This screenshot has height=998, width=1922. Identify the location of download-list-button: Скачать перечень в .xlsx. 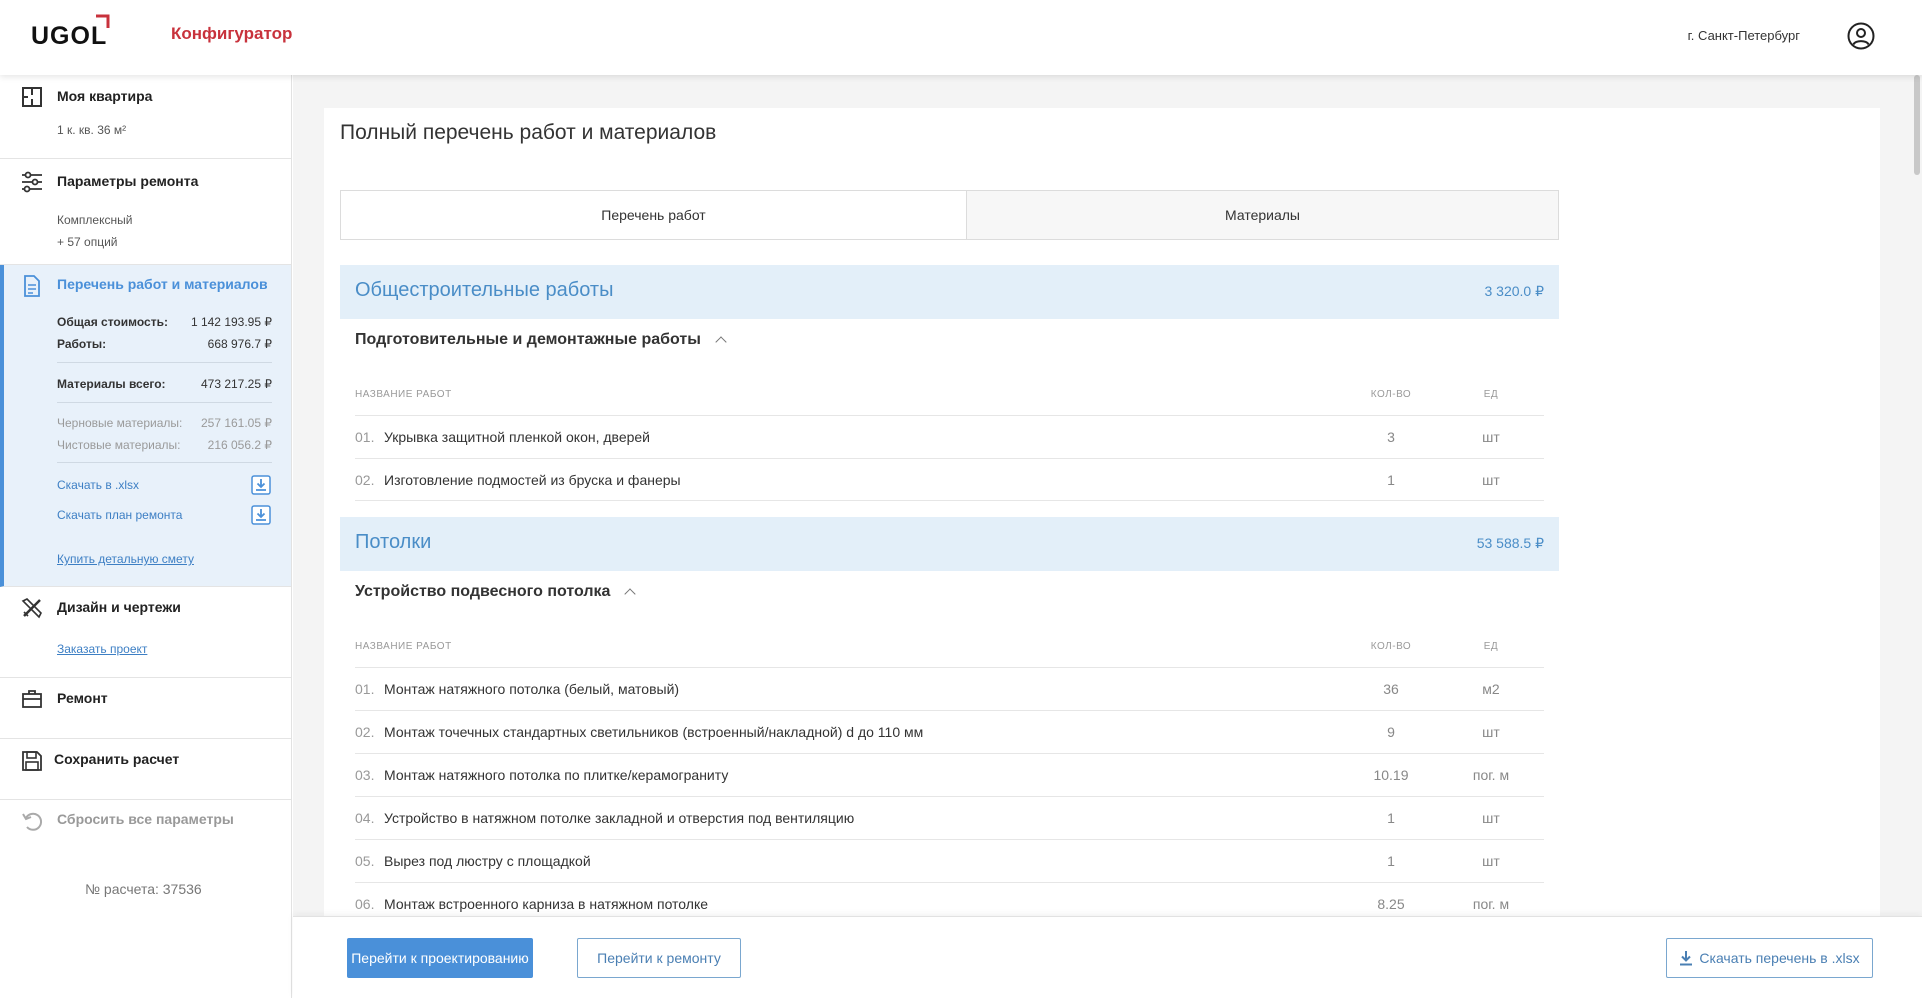
(1769, 958).